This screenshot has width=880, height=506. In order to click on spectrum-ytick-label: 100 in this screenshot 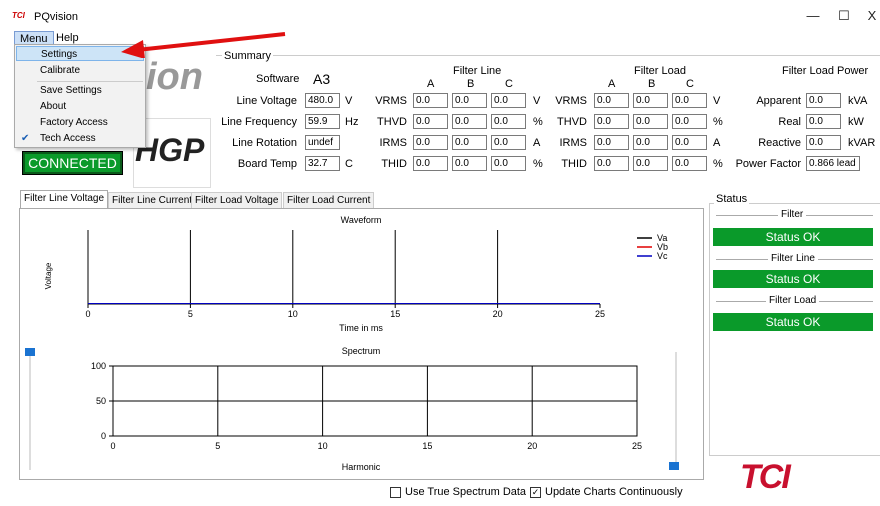, I will do `click(98, 366)`.